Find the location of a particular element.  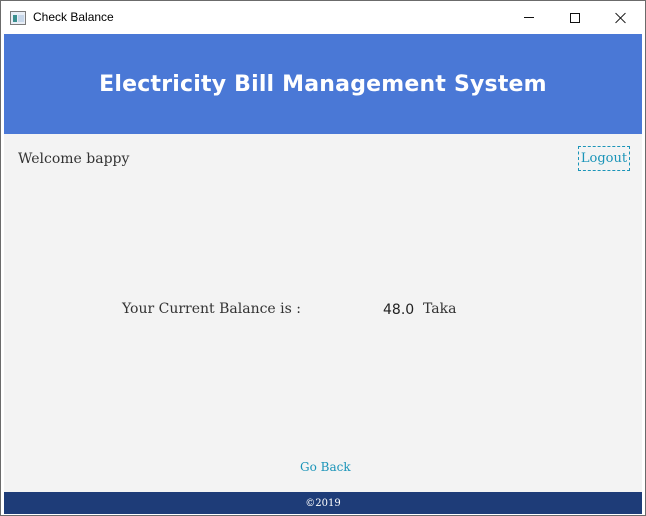

footer-copyright: ©2019 is located at coordinates (323, 503).